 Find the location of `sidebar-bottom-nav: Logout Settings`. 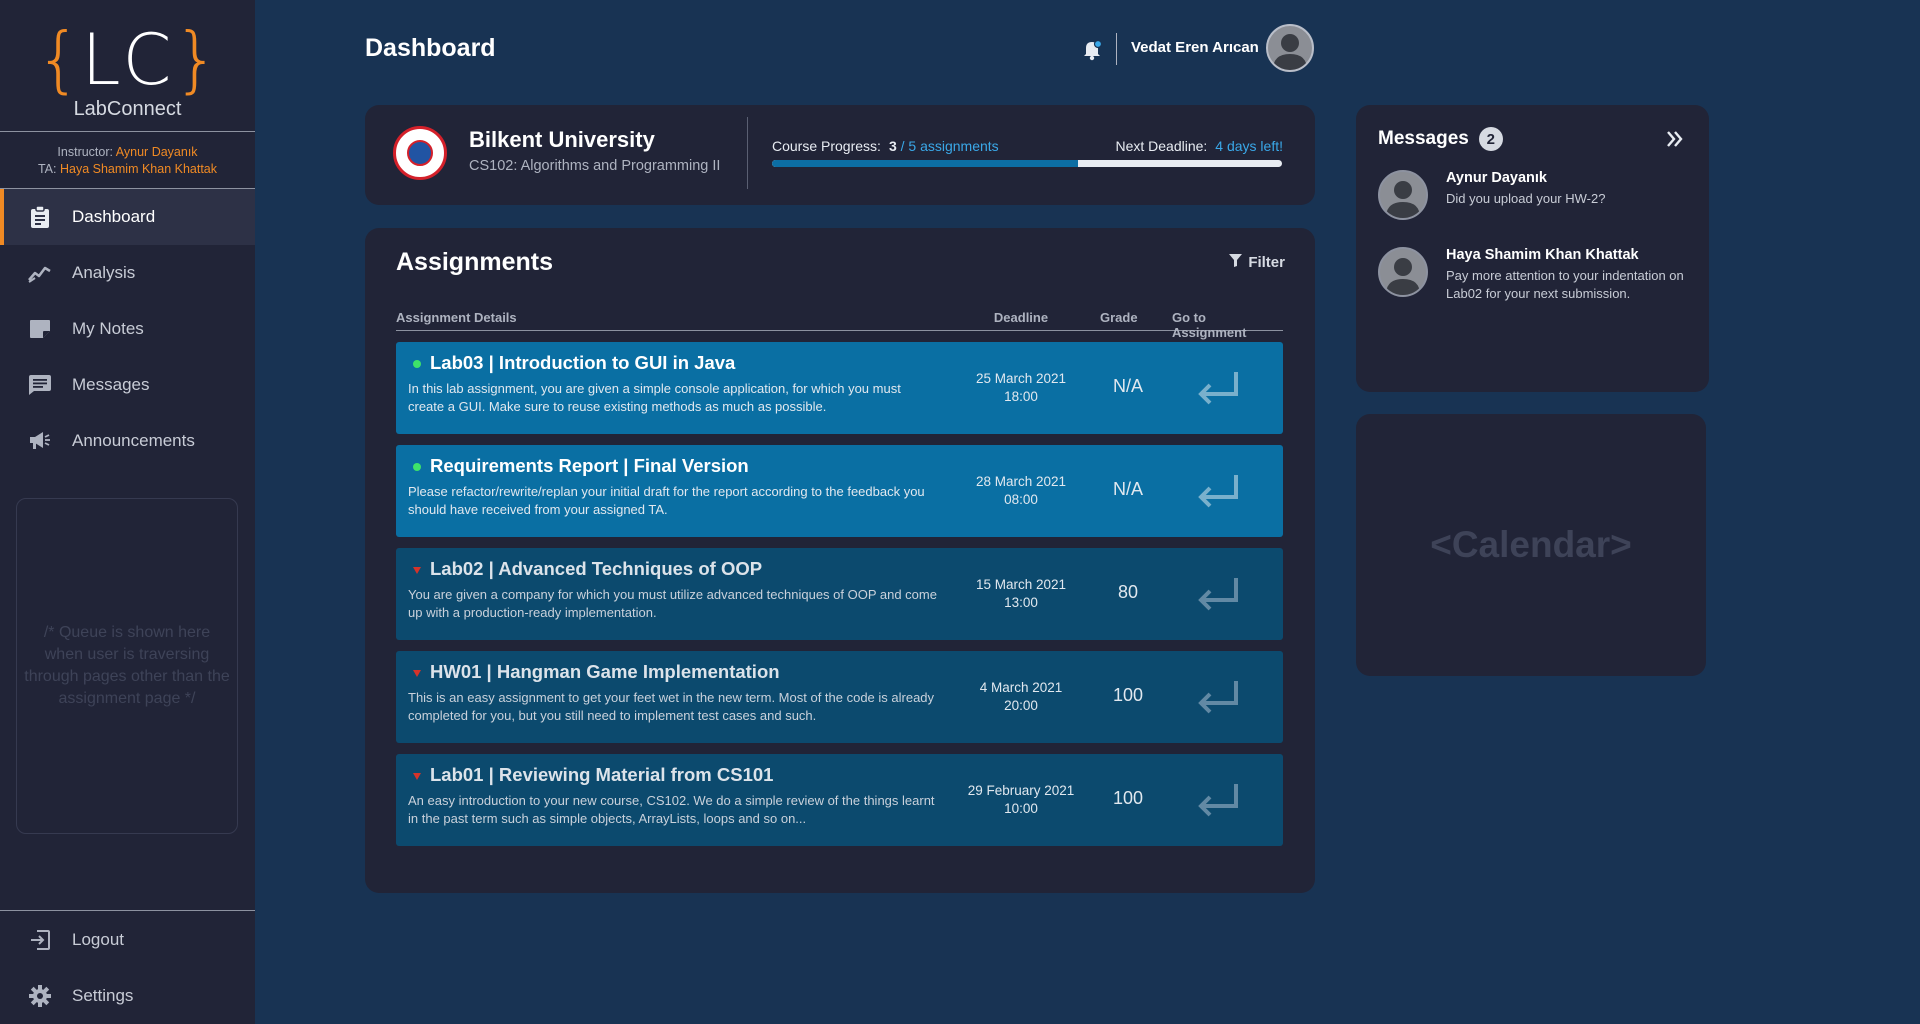

sidebar-bottom-nav: Logout Settings is located at coordinates (127, 968).